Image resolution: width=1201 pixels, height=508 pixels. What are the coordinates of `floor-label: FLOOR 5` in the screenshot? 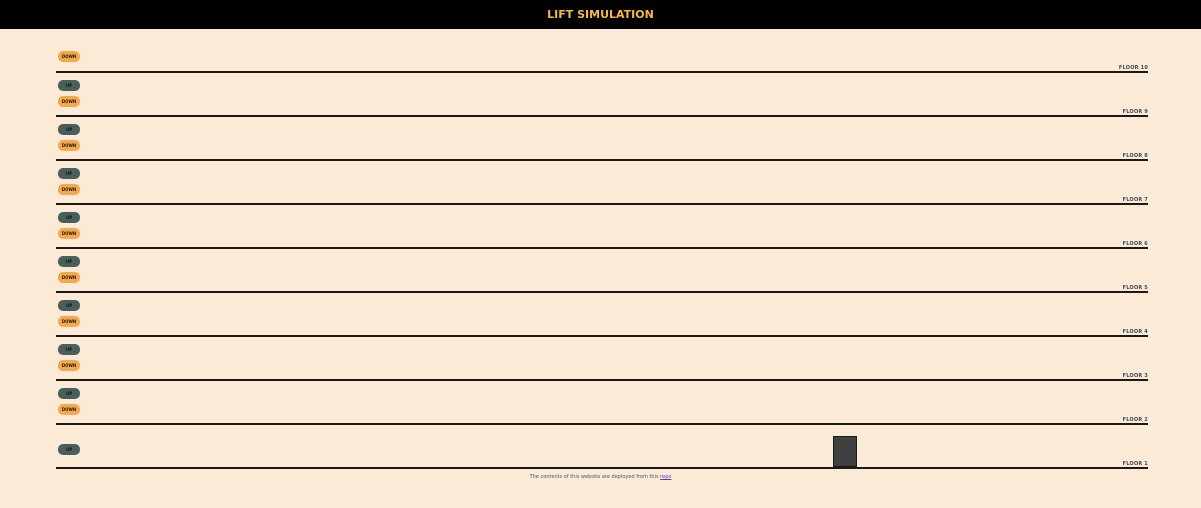 It's located at (1135, 288).